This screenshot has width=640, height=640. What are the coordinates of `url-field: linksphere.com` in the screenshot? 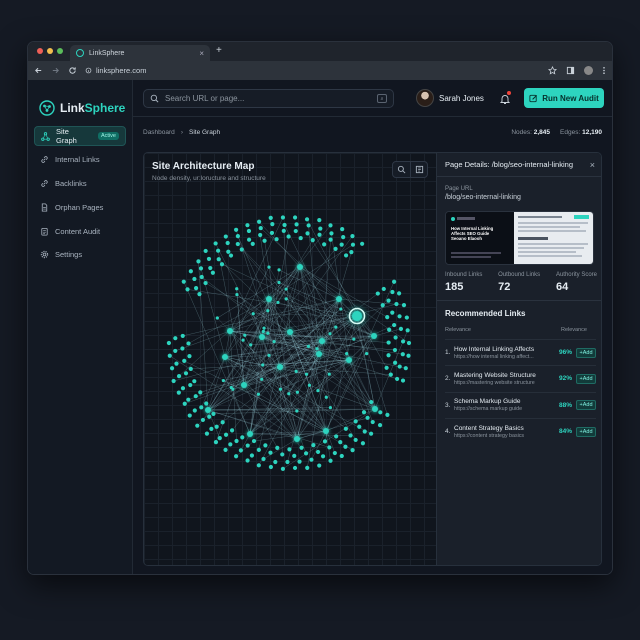 It's located at (115, 70).